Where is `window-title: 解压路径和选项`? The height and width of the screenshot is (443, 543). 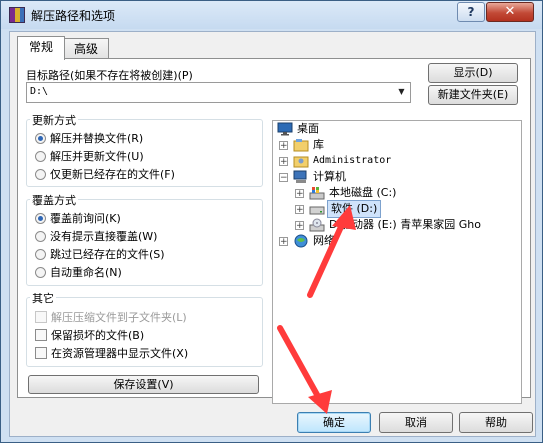 window-title: 解压路径和选项 is located at coordinates (73, 16).